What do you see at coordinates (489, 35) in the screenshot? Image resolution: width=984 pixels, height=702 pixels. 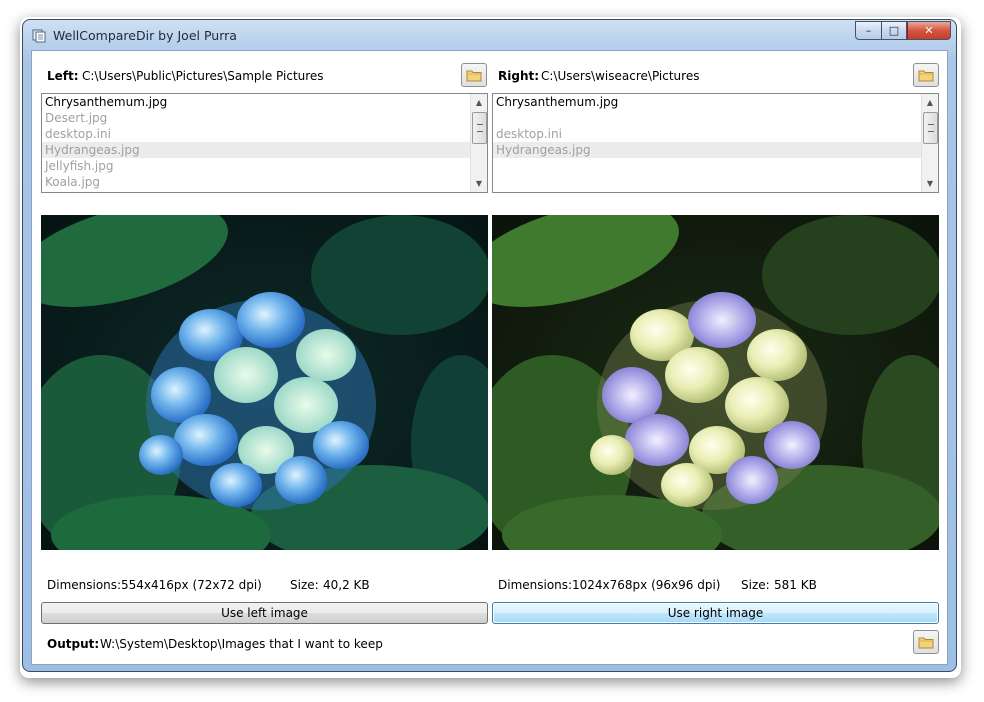 I see `title-bar: WellCompareDir by Joel Purra – □ ✕` at bounding box center [489, 35].